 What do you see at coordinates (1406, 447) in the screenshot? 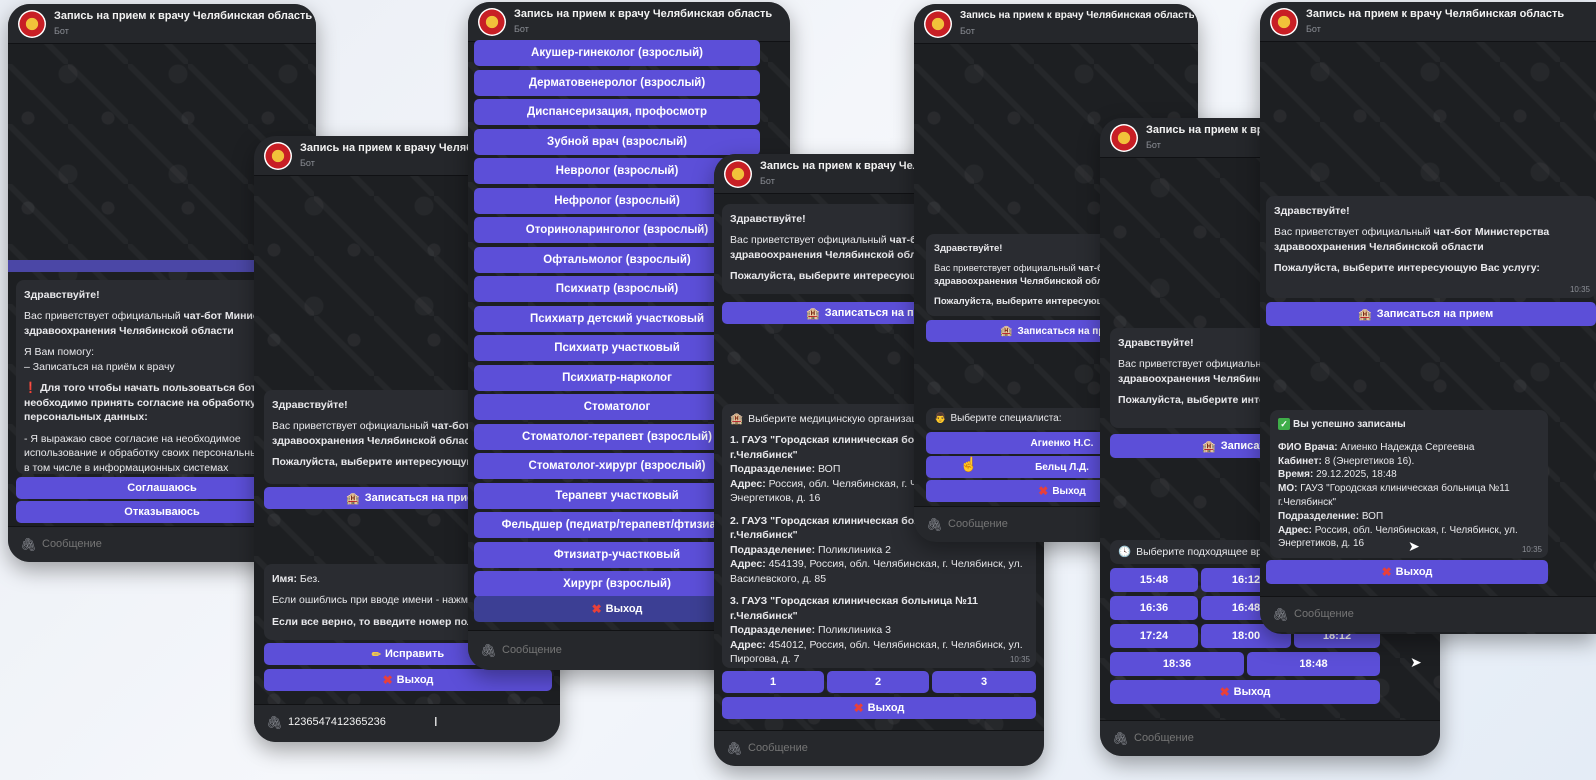
I see `doctor-value: Агиенко Надежда Сергеевна` at bounding box center [1406, 447].